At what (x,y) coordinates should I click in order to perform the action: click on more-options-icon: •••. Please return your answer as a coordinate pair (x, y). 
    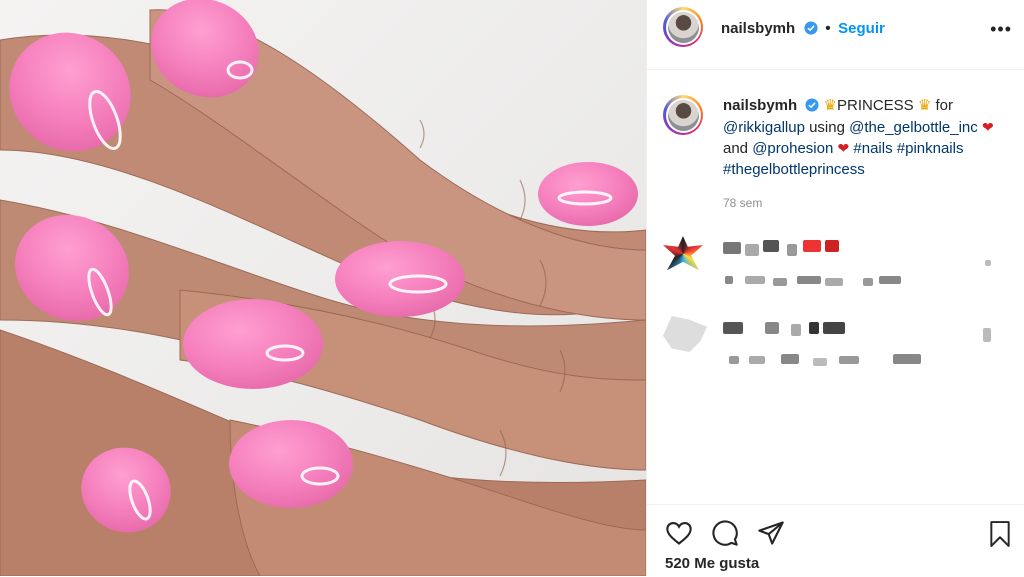
    Looking at the image, I should click on (1001, 29).